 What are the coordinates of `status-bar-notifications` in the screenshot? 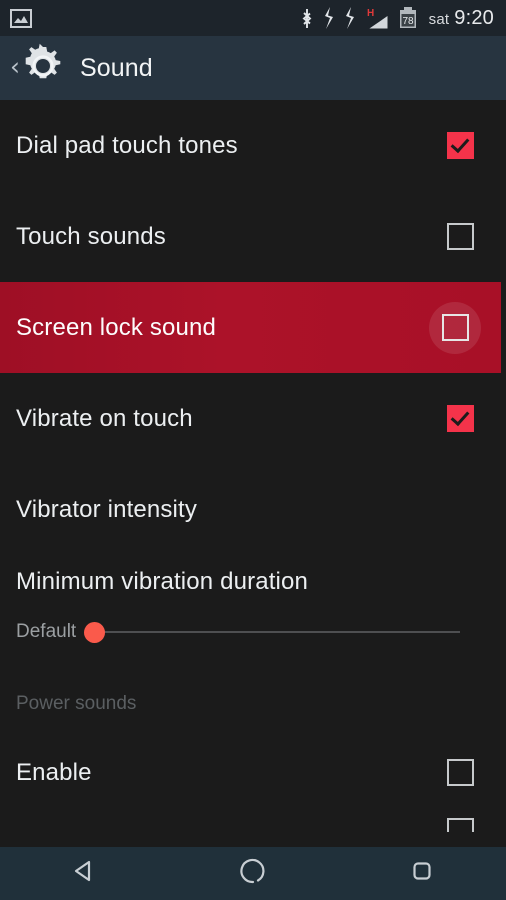 It's located at (21, 18).